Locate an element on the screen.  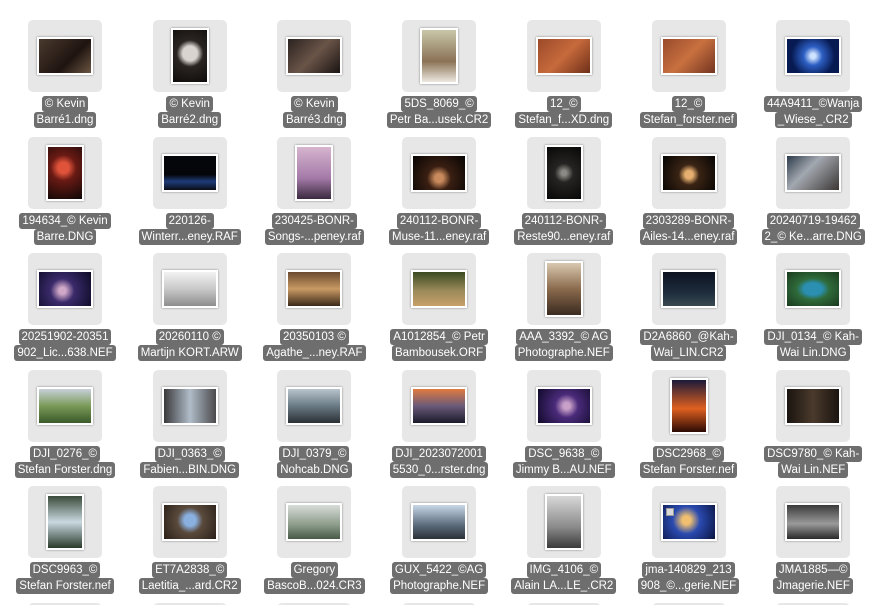
file-name-line: DSC9780_© Kah- is located at coordinates (813, 453).